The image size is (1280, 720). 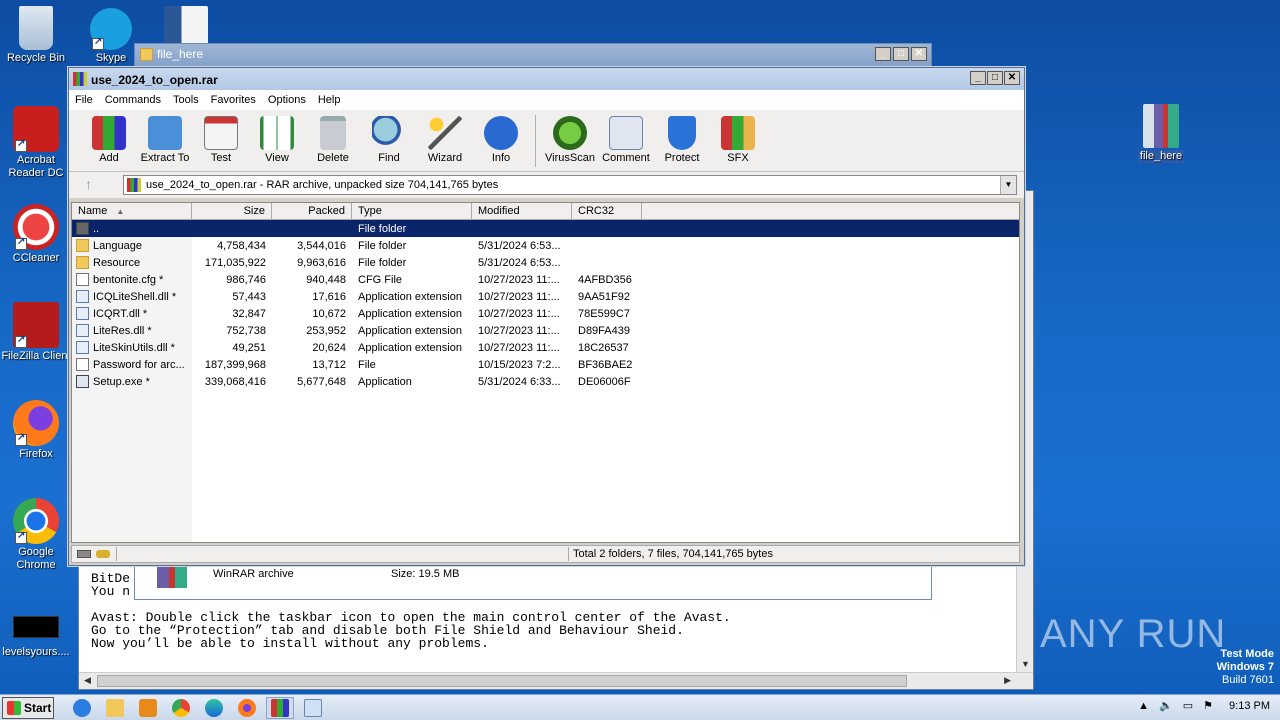 I want to click on up-arrow-icon: ↑, so click(x=88, y=184).